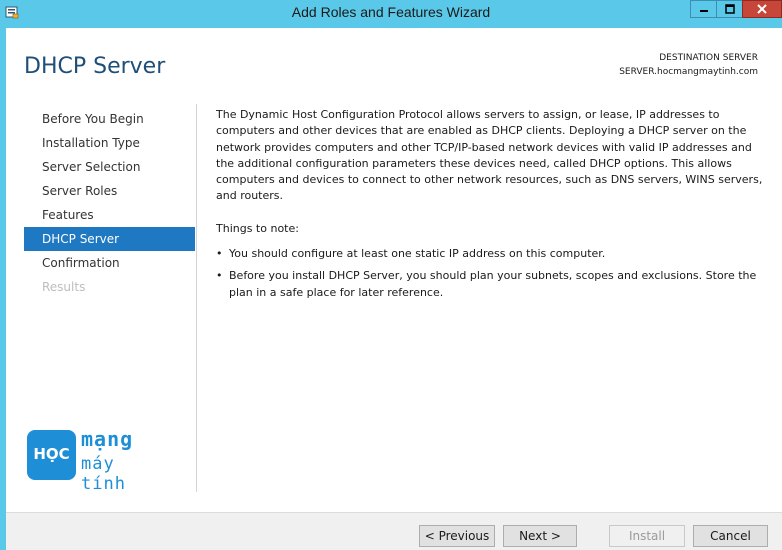  I want to click on page-title: DHCP Server, so click(95, 66).